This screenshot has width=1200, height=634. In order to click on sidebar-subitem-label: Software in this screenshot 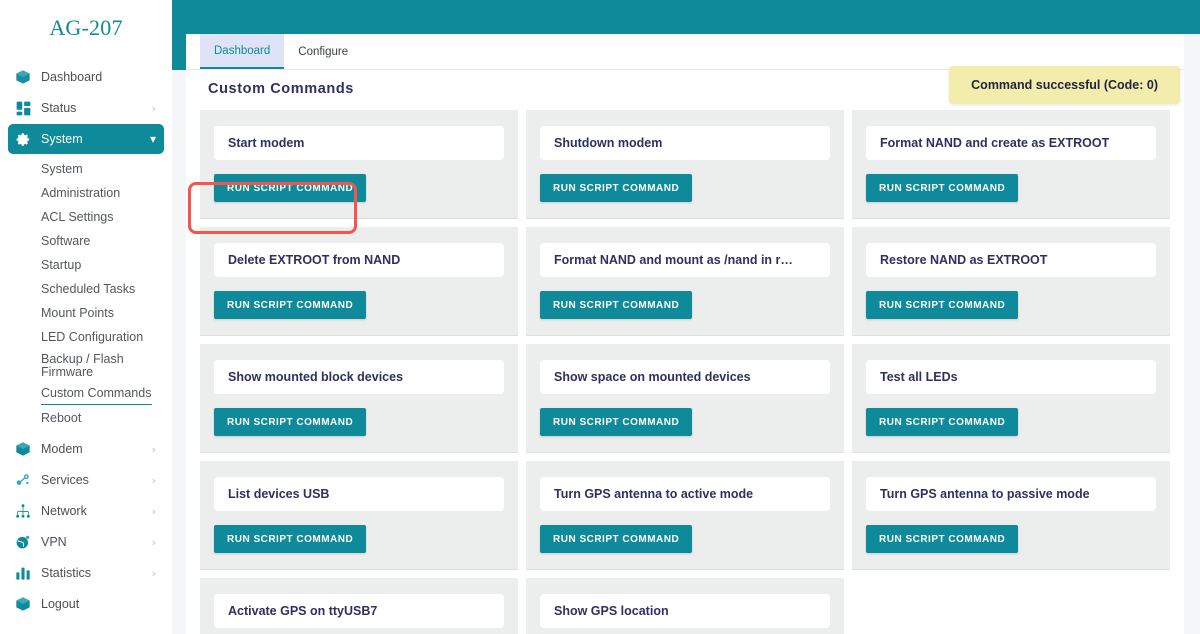, I will do `click(66, 241)`.